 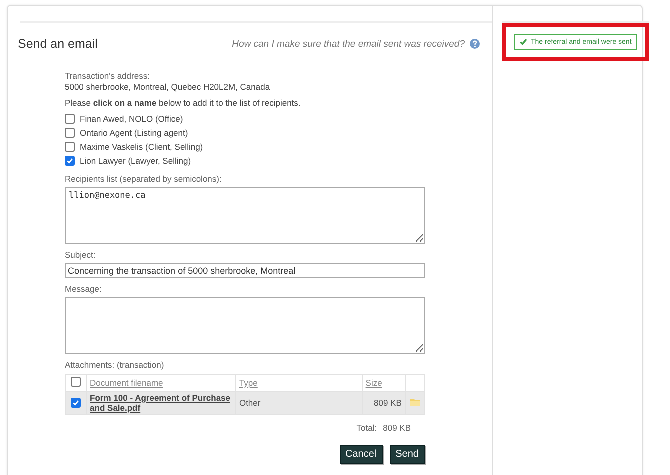 What do you see at coordinates (397, 428) in the screenshot?
I see `total-value: 809 KB` at bounding box center [397, 428].